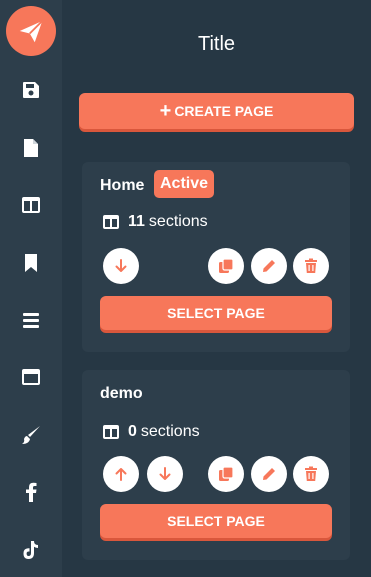 The width and height of the screenshot is (371, 577). I want to click on section-count-value: 11, so click(136, 221).